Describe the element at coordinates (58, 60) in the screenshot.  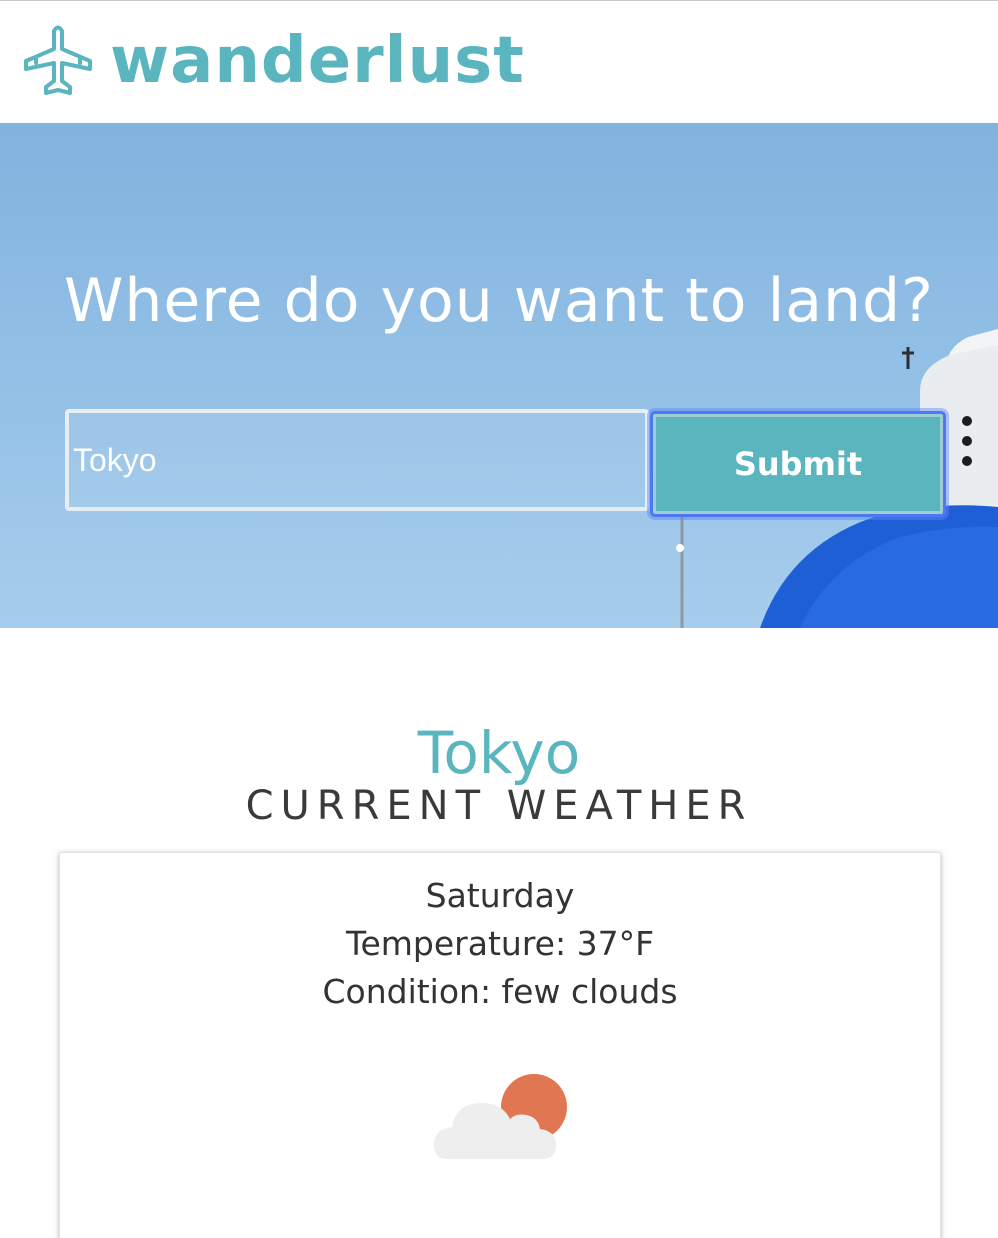
I see `airplane-icon` at that location.